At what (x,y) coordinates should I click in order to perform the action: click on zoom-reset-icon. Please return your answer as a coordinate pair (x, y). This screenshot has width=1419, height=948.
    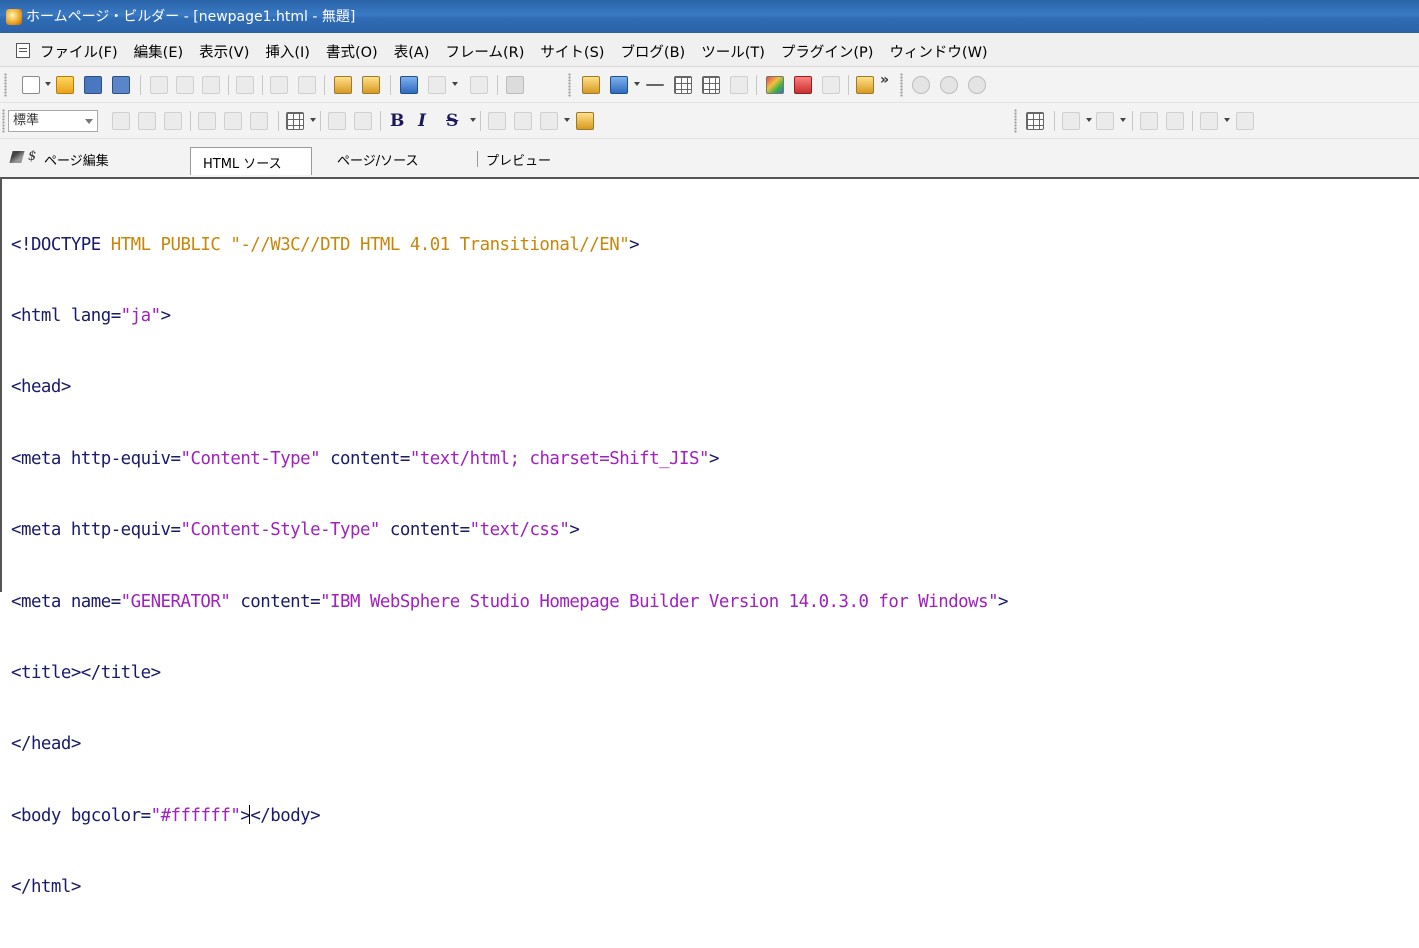
    Looking at the image, I should click on (977, 85).